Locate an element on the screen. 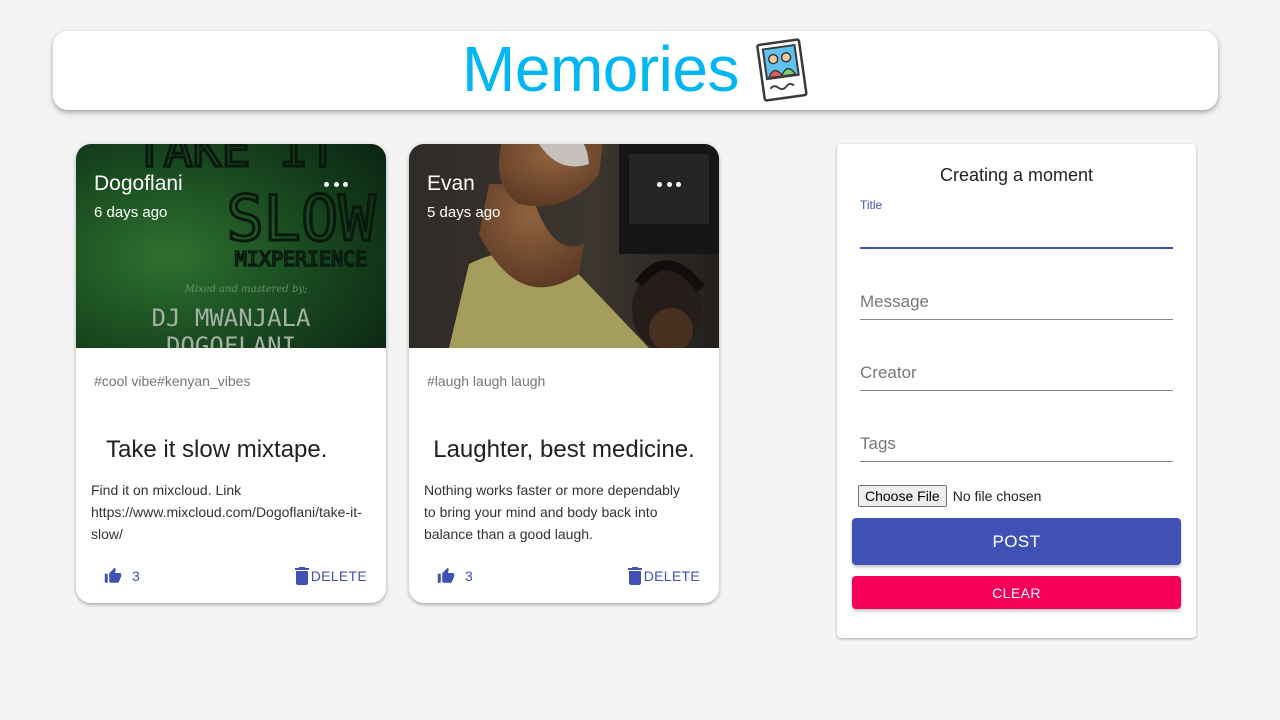 This screenshot has height=720, width=1280. post-creator: Dogoflani is located at coordinates (138, 183).